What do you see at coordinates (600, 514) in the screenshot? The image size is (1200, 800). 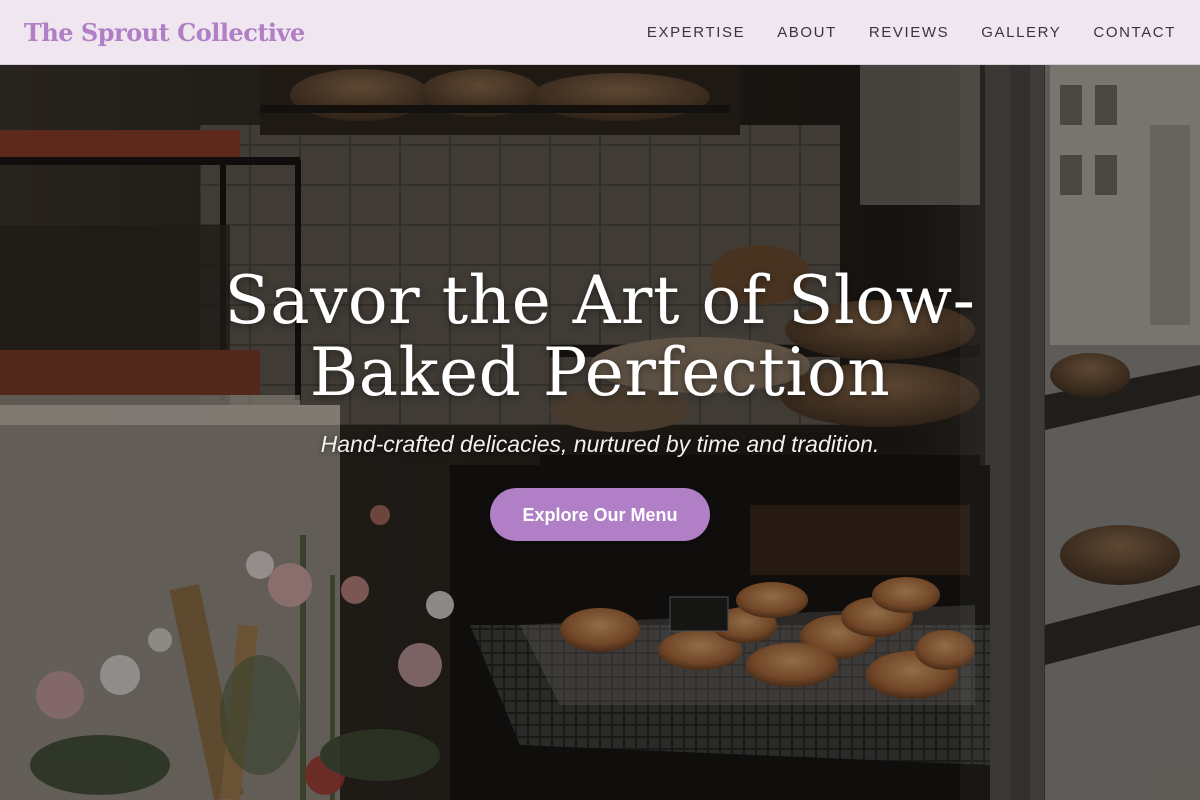 I see `explore-menu-button: Explore Our Menu` at bounding box center [600, 514].